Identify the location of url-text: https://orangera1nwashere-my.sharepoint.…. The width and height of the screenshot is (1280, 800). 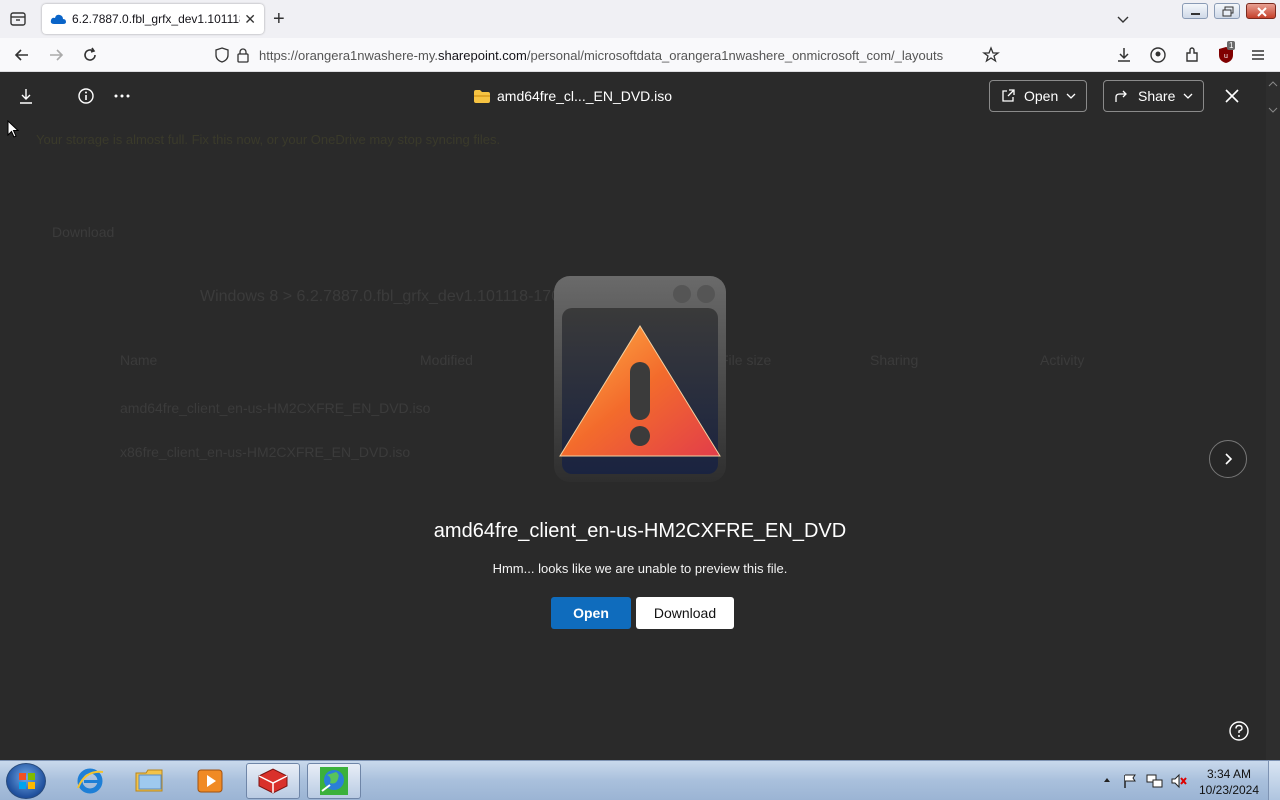
(601, 55).